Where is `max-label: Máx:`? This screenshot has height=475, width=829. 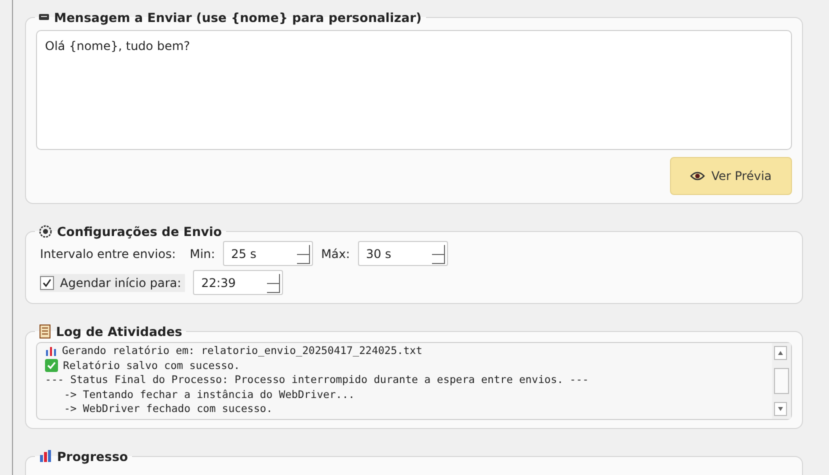
max-label: Máx: is located at coordinates (335, 253).